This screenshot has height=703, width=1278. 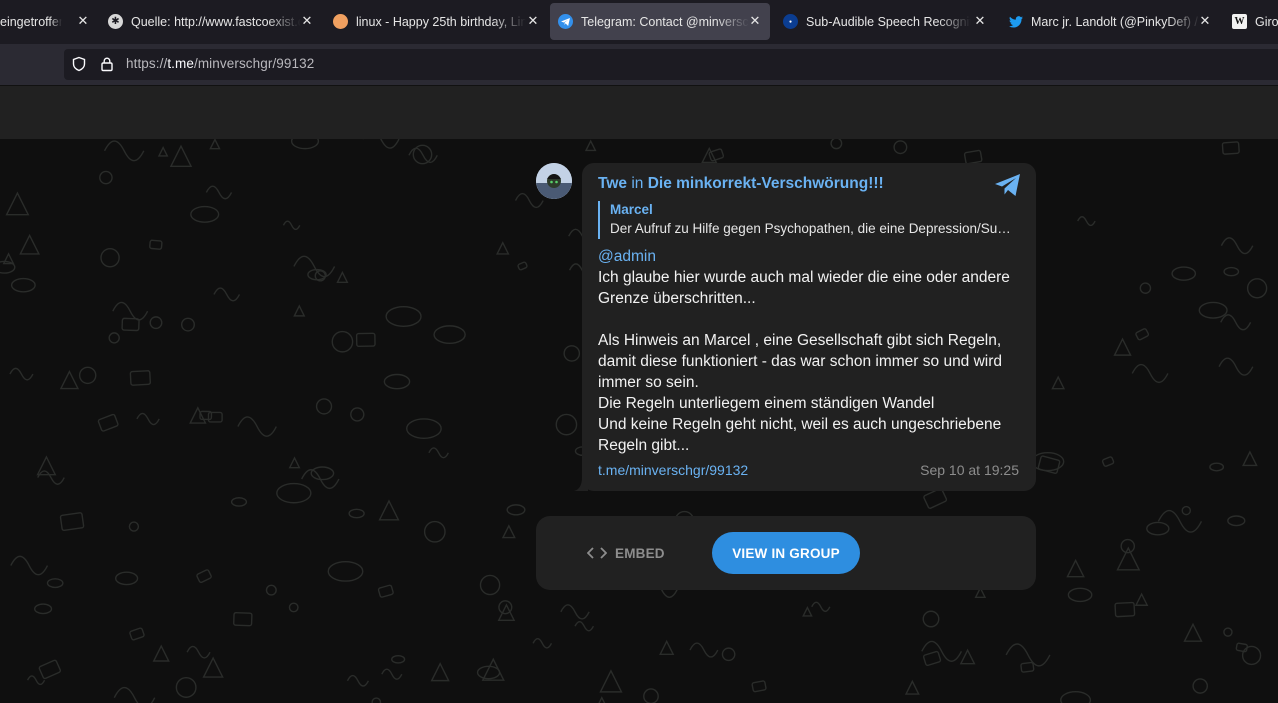 What do you see at coordinates (554, 181) in the screenshot?
I see `avatar` at bounding box center [554, 181].